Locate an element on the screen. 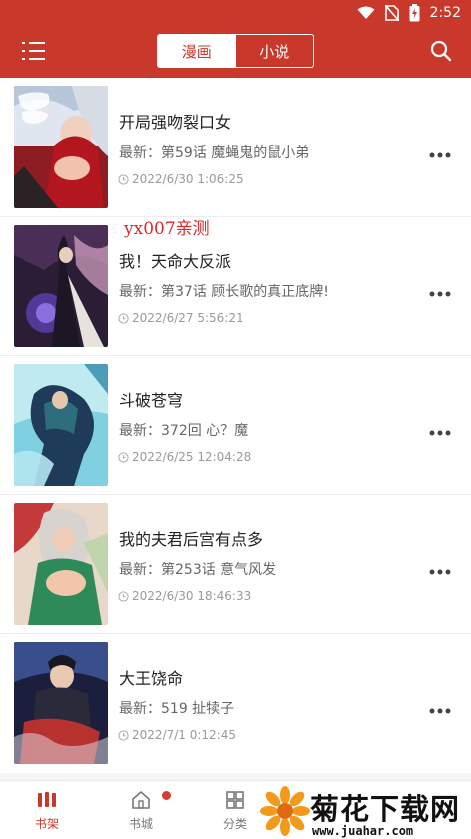 The height and width of the screenshot is (839, 471). search-icon is located at coordinates (441, 51).